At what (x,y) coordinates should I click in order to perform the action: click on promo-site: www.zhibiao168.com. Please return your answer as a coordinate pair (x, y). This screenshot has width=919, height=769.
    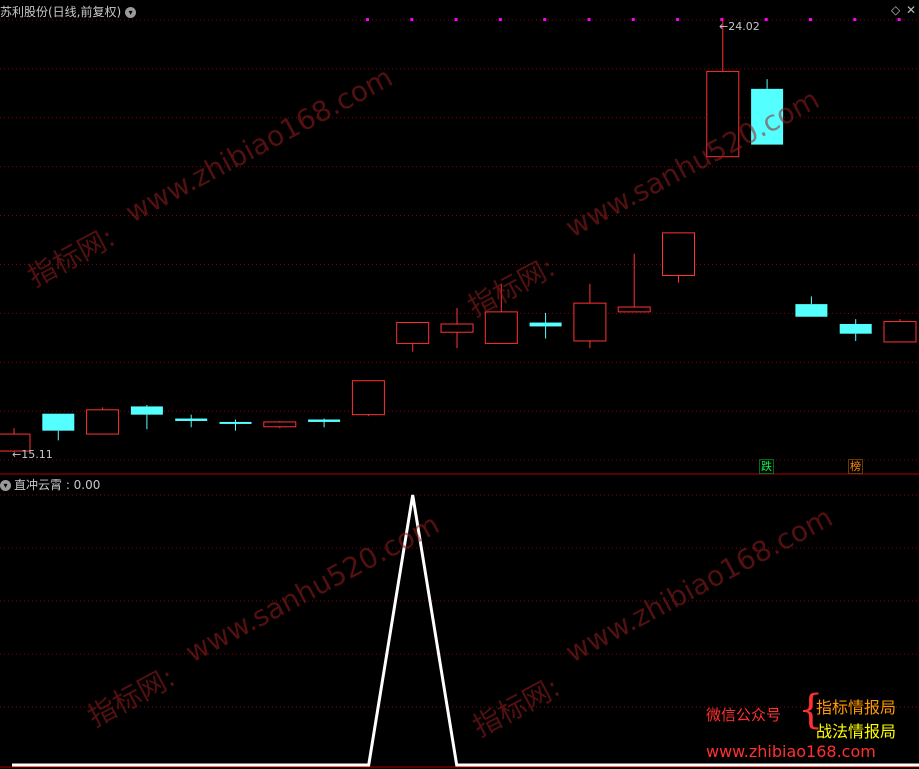
    Looking at the image, I should click on (791, 751).